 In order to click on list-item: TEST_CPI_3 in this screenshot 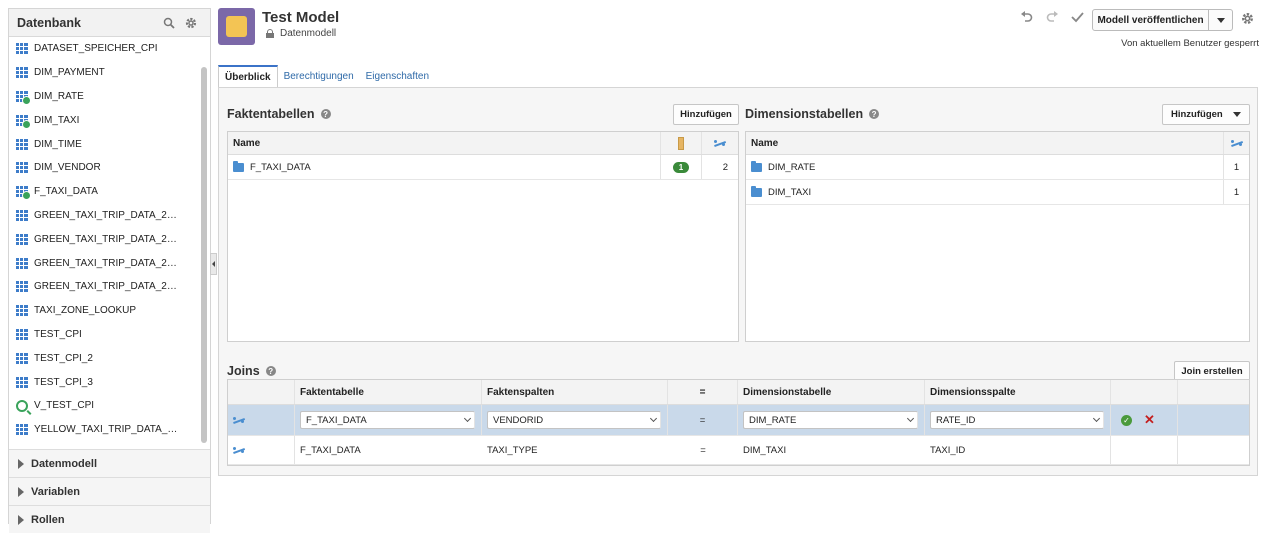, I will do `click(109, 382)`.